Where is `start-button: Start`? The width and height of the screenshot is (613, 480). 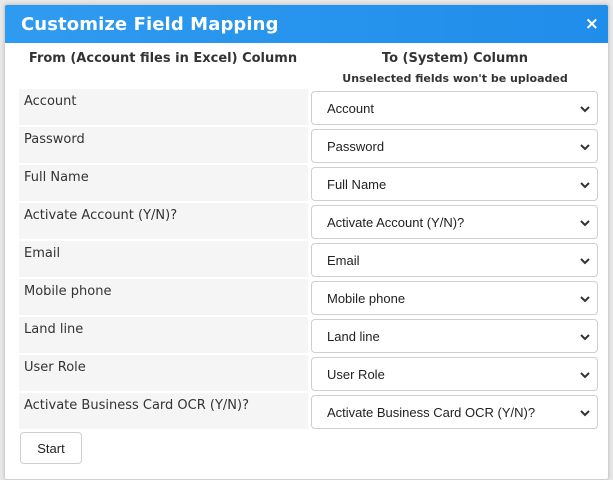 start-button: Start is located at coordinates (51, 448).